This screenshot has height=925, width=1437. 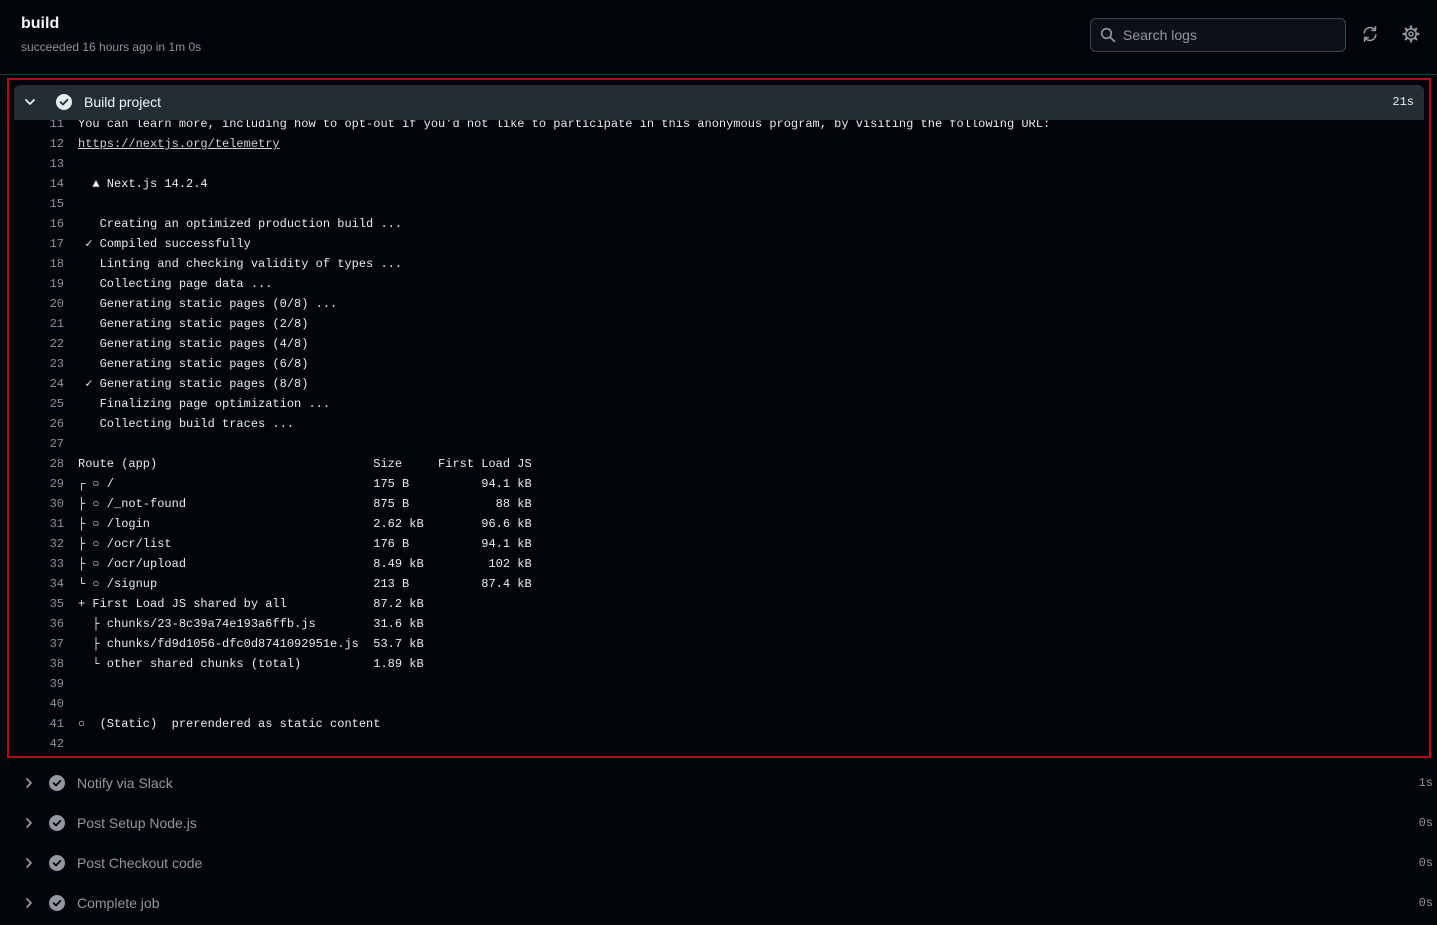 What do you see at coordinates (723, 823) in the screenshot?
I see `step-row: Post Setup Node.js 0s` at bounding box center [723, 823].